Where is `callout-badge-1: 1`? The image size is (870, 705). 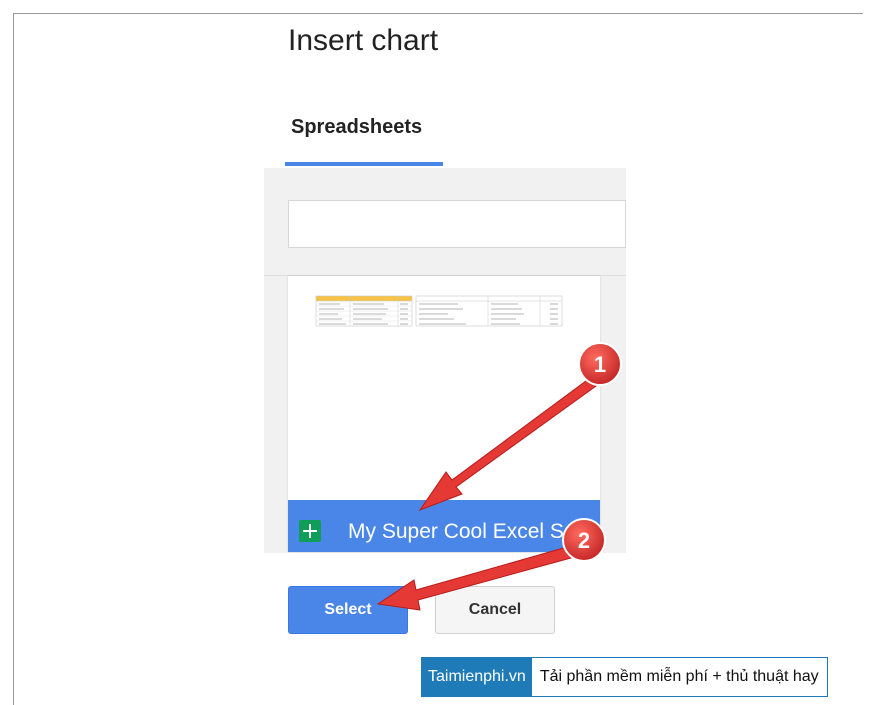
callout-badge-1: 1 is located at coordinates (600, 364).